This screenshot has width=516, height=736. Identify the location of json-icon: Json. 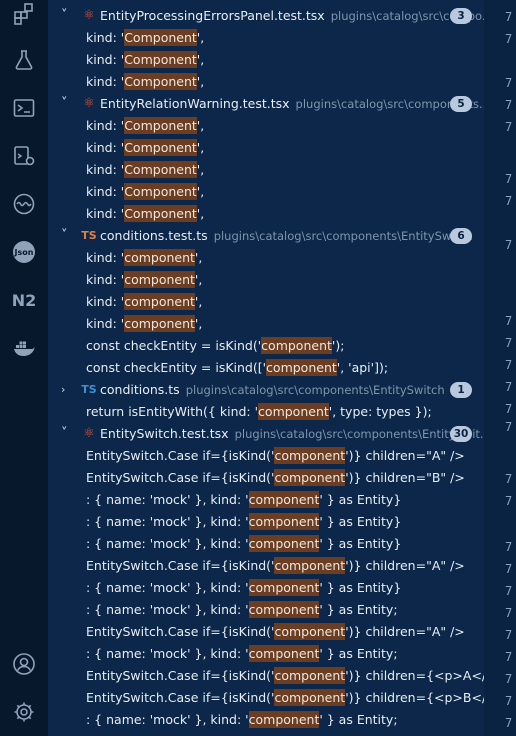
(24, 252).